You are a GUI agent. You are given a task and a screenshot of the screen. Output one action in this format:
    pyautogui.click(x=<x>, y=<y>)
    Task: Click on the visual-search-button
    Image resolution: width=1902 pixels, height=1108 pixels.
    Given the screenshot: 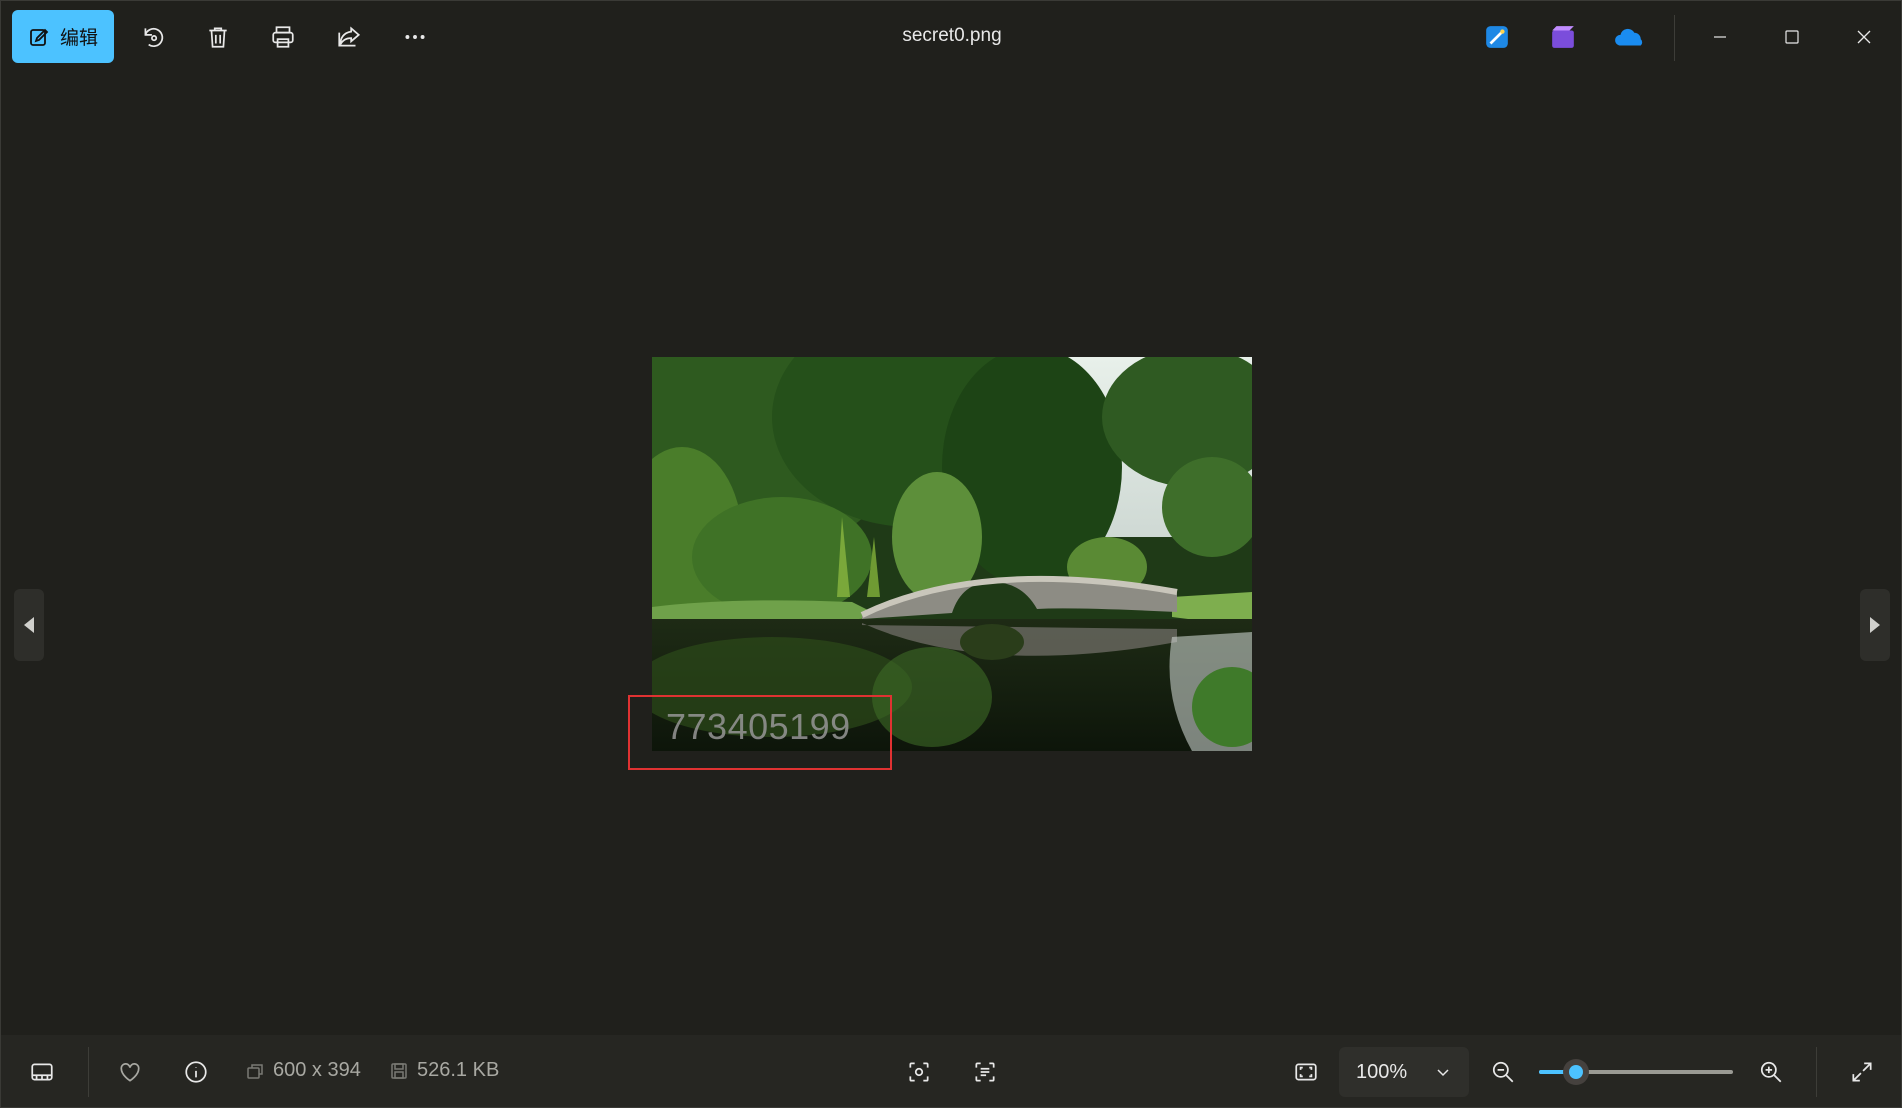 What is the action you would take?
    pyautogui.click(x=919, y=1072)
    